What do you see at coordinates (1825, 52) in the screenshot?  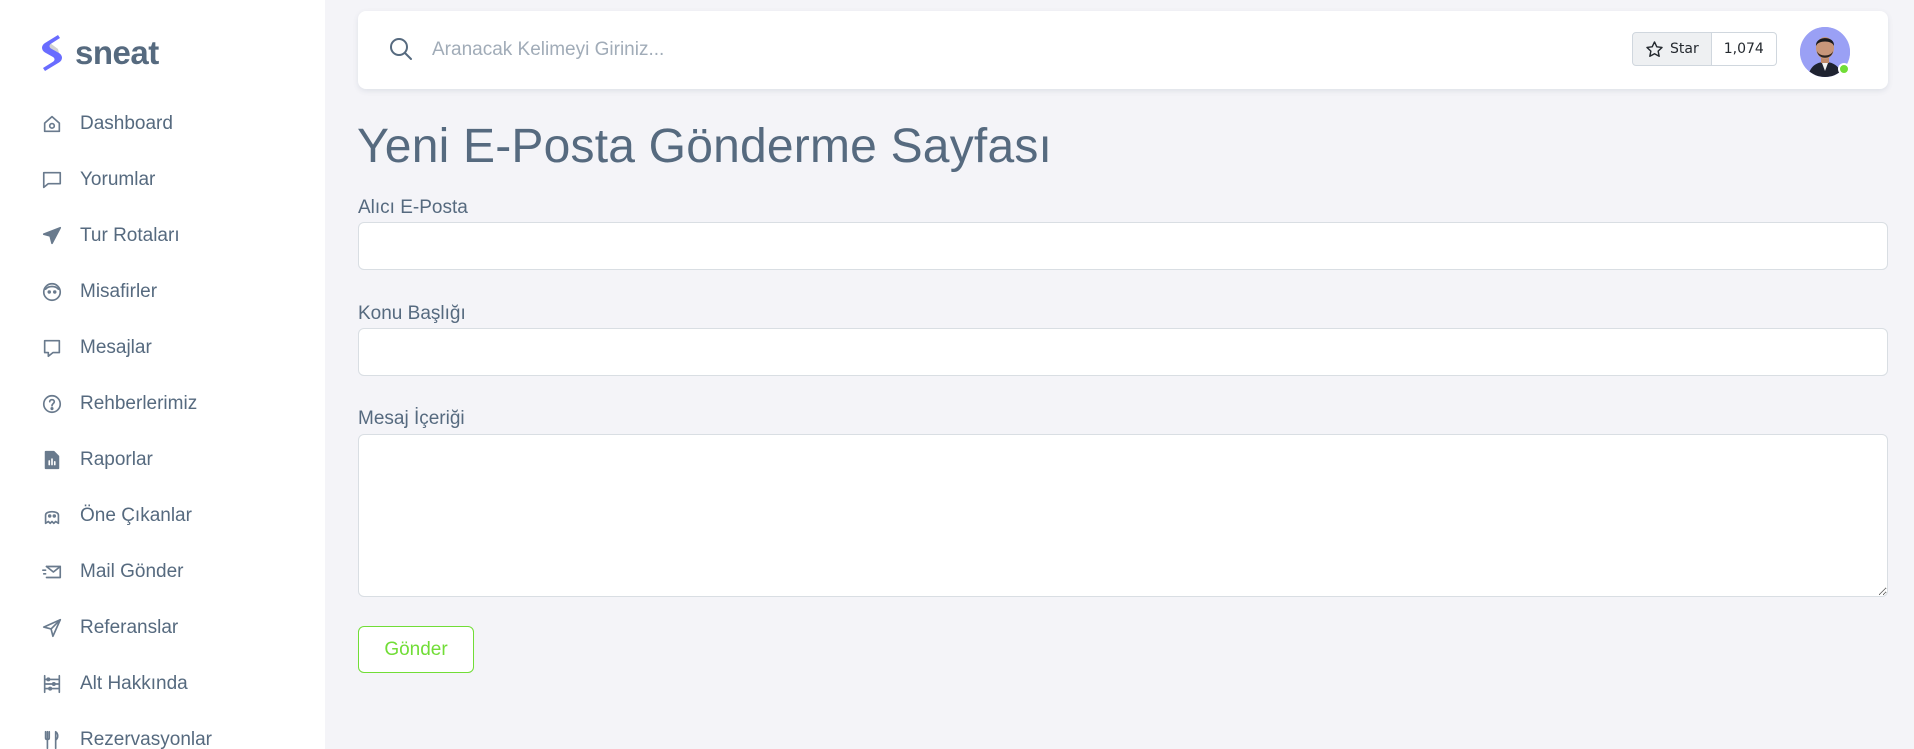 I see `user-avatar-button` at bounding box center [1825, 52].